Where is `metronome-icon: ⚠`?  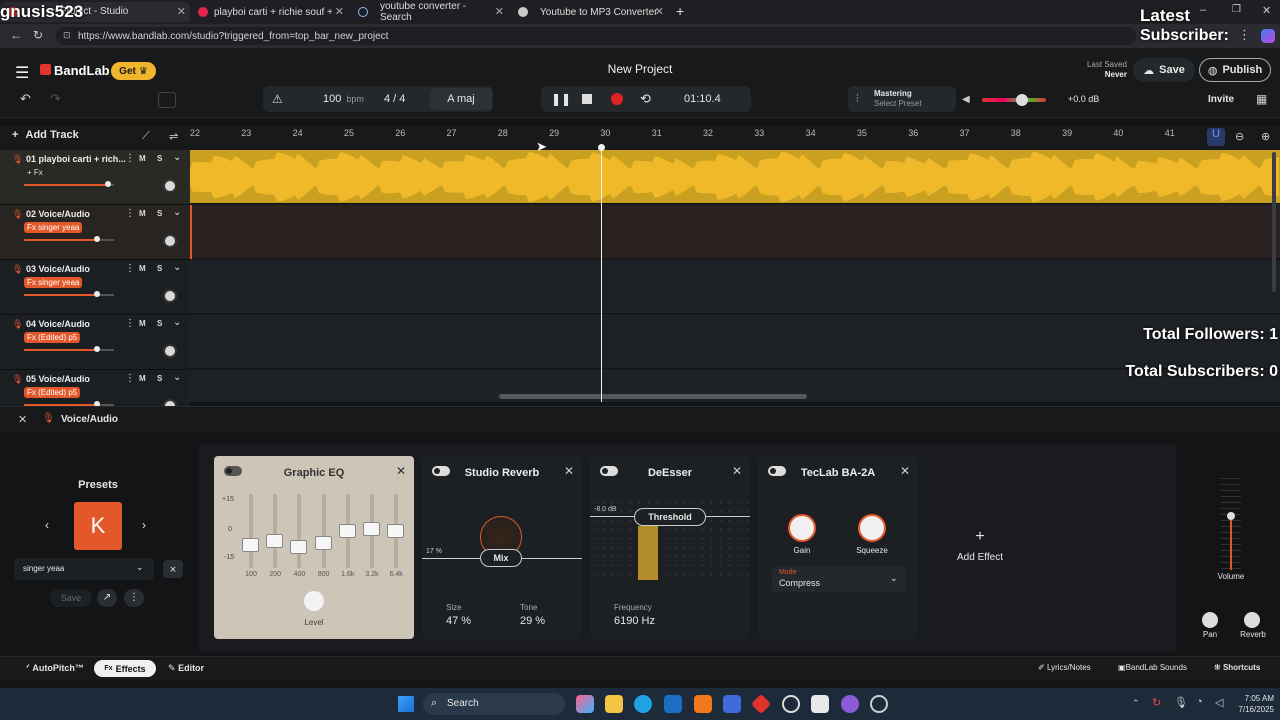 metronome-icon: ⚠ is located at coordinates (277, 99).